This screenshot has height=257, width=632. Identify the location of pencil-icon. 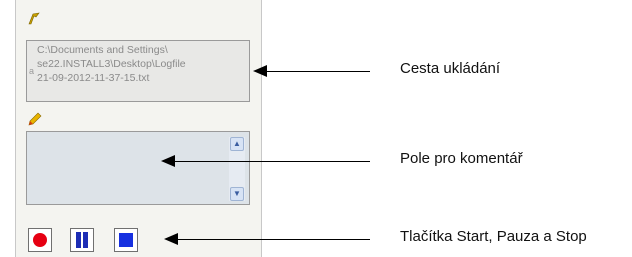
(35, 119).